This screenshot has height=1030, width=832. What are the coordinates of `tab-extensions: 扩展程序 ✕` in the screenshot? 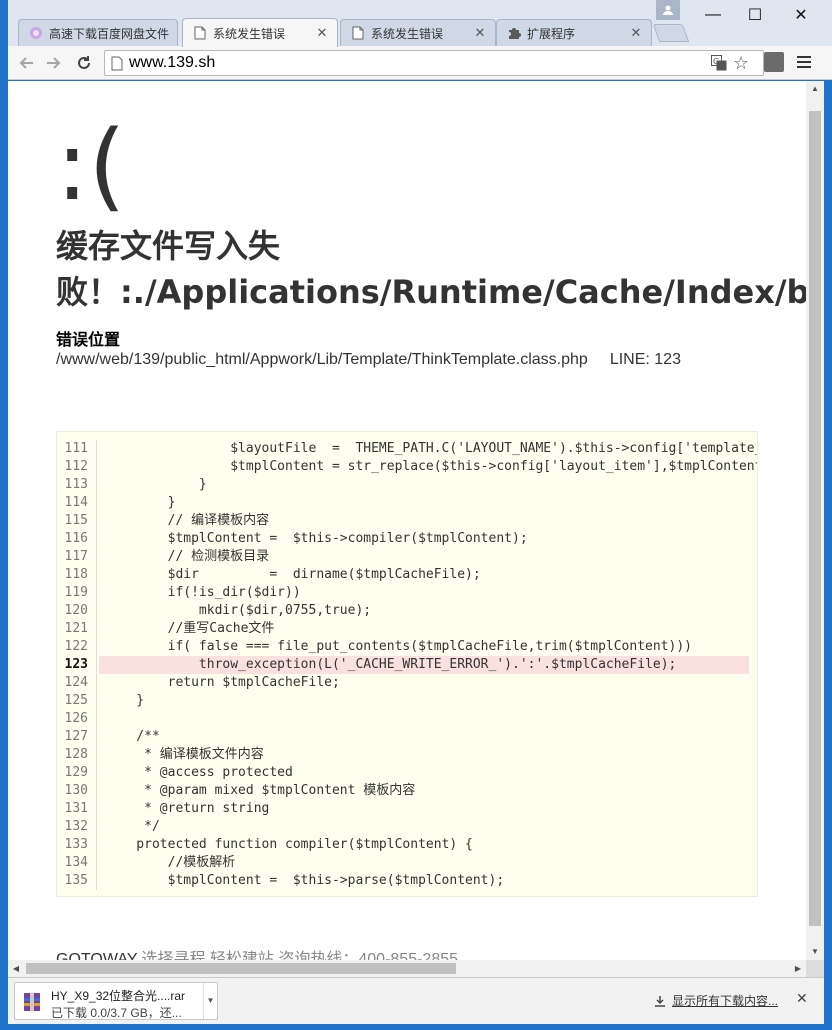 It's located at (574, 32).